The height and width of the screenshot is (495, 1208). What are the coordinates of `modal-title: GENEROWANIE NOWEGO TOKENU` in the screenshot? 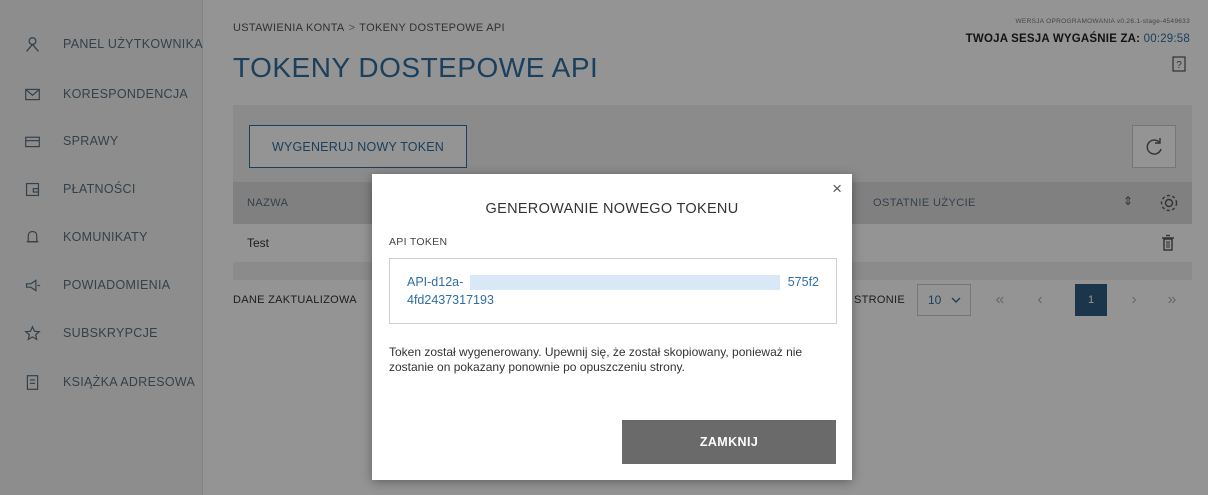 It's located at (612, 209).